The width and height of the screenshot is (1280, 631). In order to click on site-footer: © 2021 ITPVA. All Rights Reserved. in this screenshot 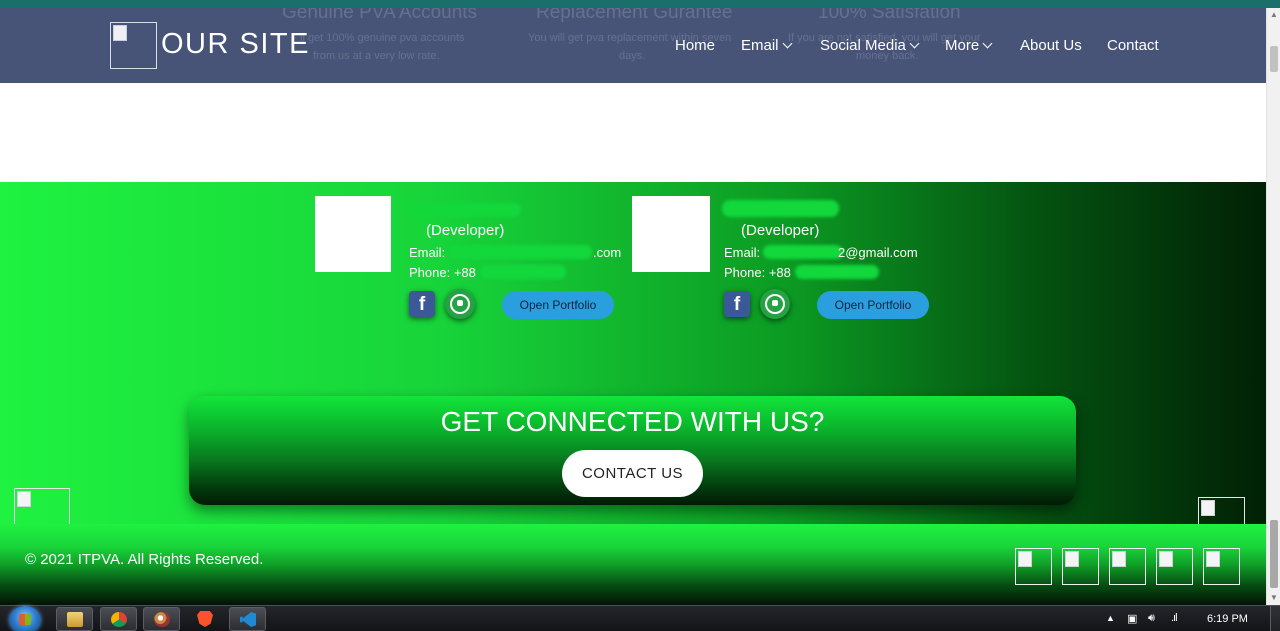, I will do `click(633, 564)`.